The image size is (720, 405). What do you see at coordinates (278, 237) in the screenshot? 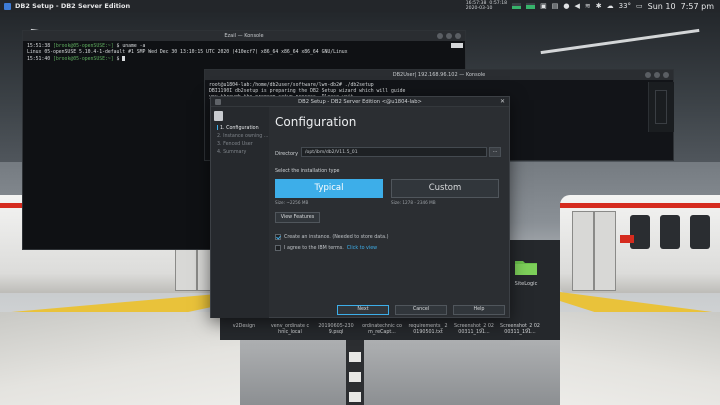
I see `create-instance-checkbox` at bounding box center [278, 237].